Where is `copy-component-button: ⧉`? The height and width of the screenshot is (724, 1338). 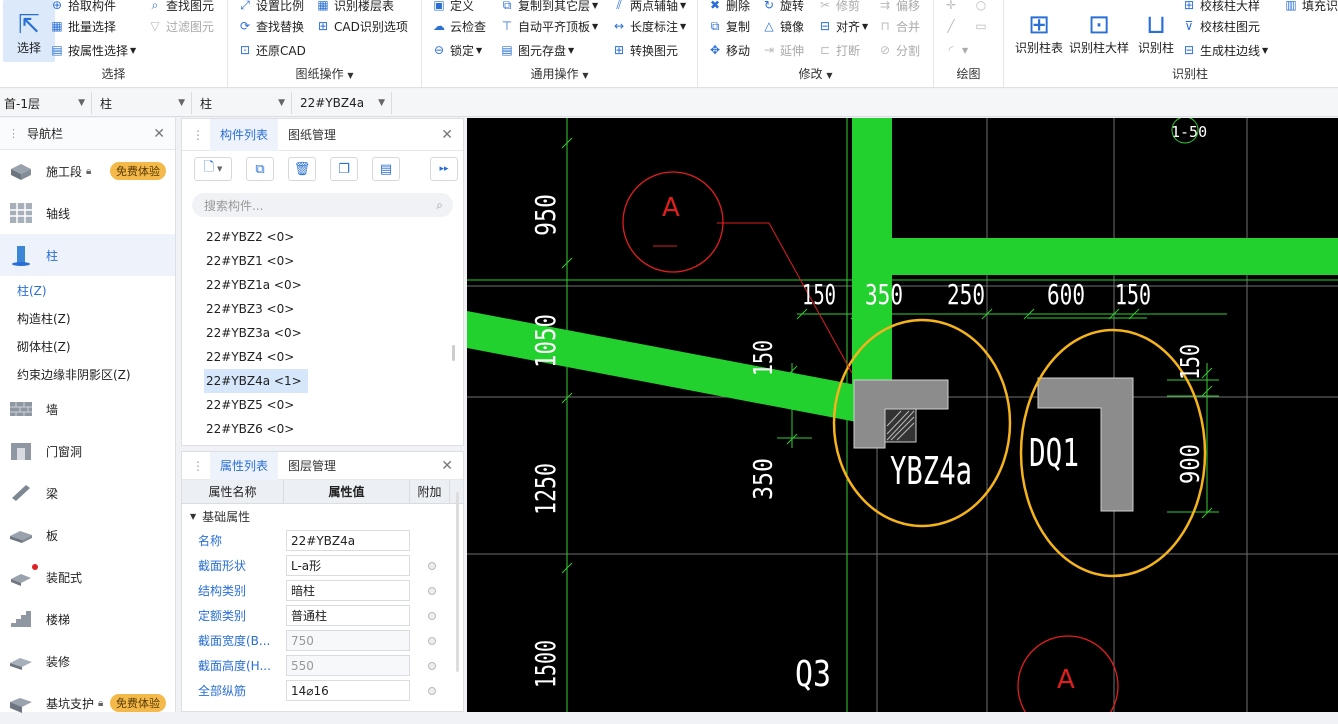
copy-component-button: ⧉ is located at coordinates (260, 169).